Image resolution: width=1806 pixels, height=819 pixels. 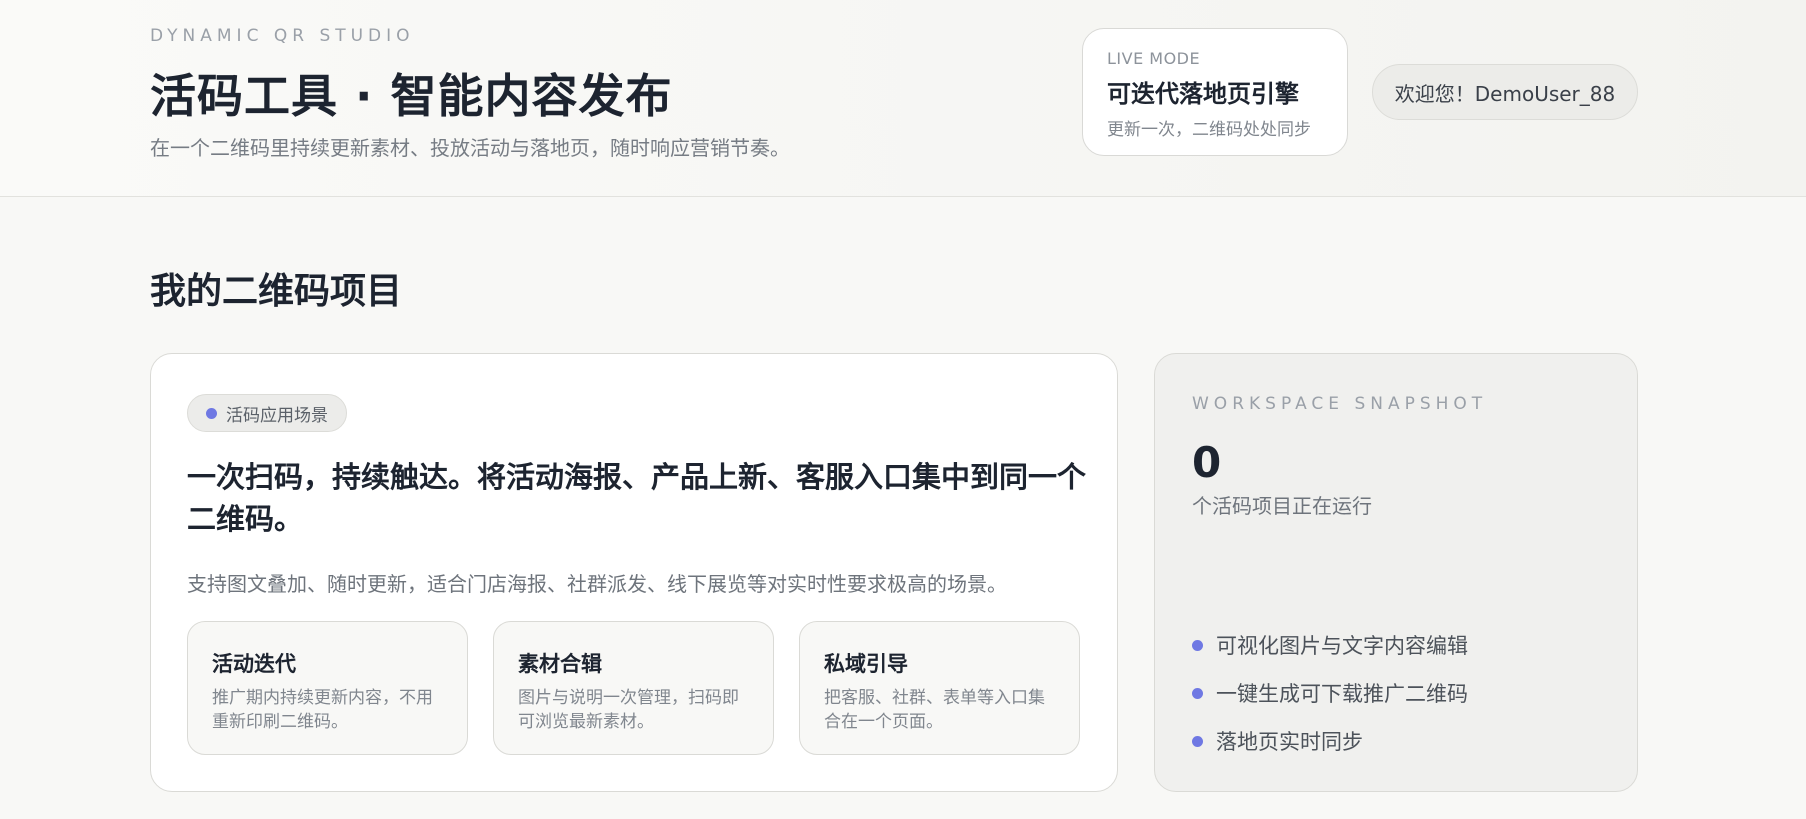 What do you see at coordinates (1203, 94) in the screenshot?
I see `live-mode-title: 可迭代落地页引擎` at bounding box center [1203, 94].